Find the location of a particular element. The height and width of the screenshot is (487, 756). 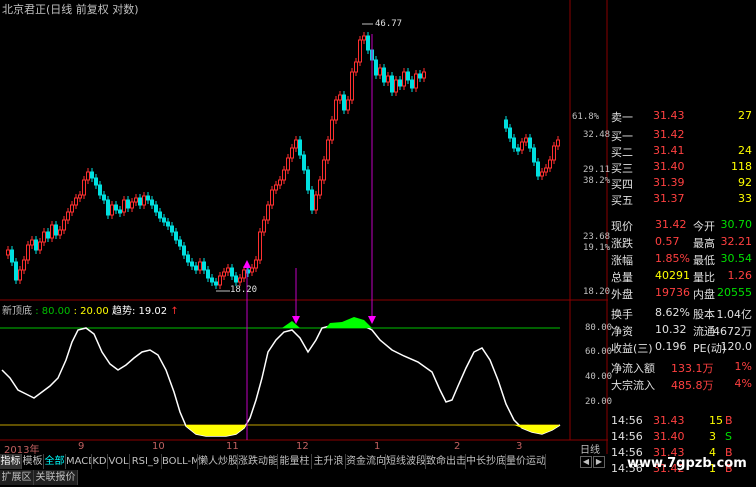

tab-7: BOLL-M is located at coordinates (180, 461).